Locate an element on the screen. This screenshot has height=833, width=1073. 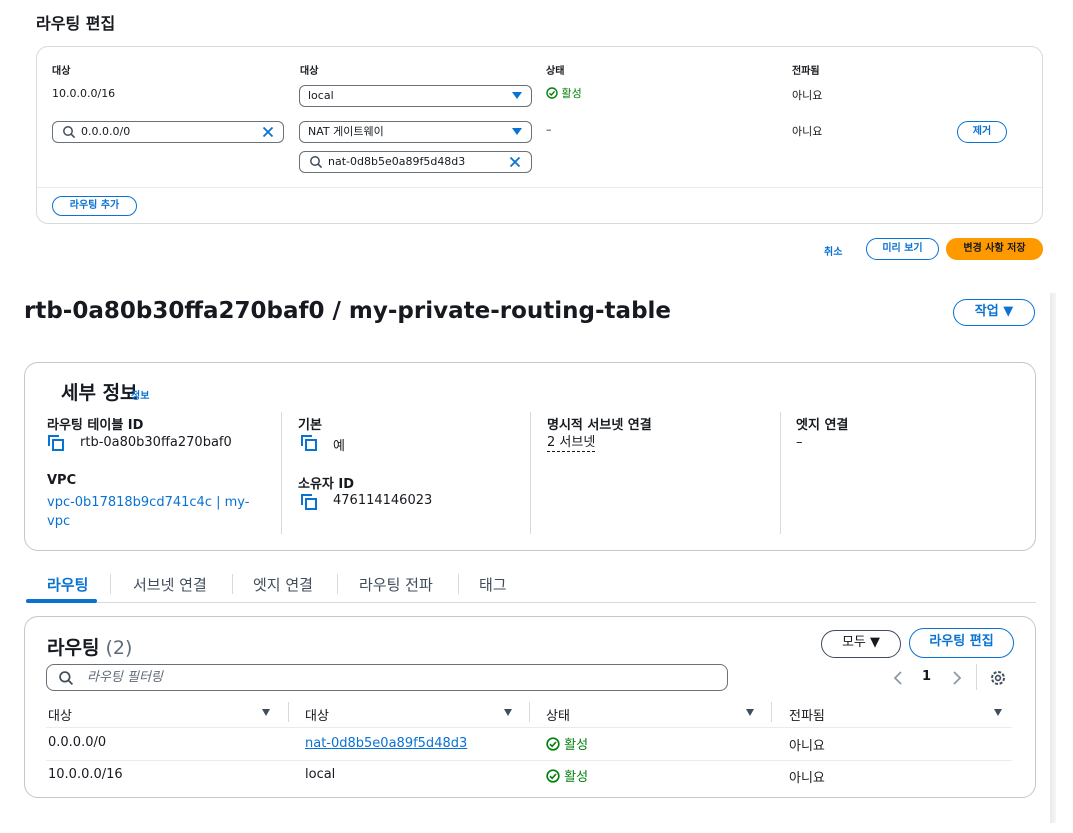
preview-button: 미리 보기 is located at coordinates (902, 249).